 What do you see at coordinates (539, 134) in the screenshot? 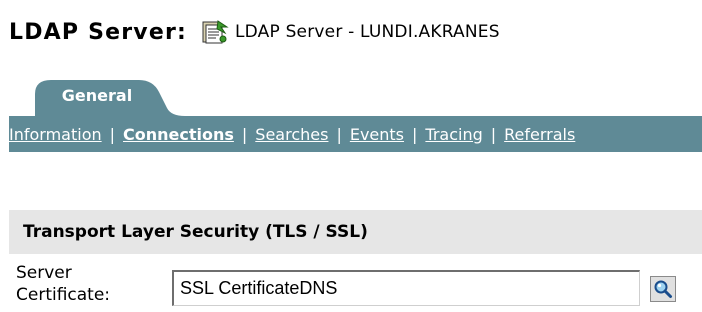
I see `subnav-item-referrals: Referrals` at bounding box center [539, 134].